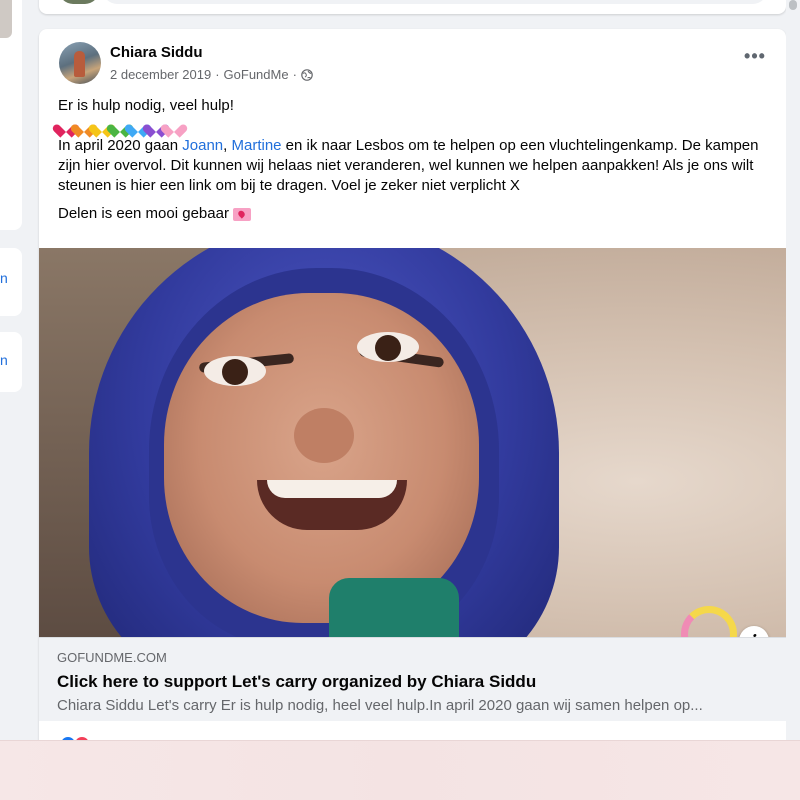 The image size is (800, 800). What do you see at coordinates (80, 63) in the screenshot?
I see `author-avatar` at bounding box center [80, 63].